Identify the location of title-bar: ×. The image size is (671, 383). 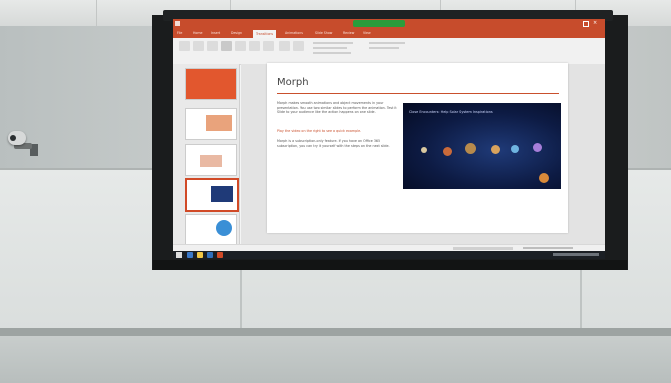
(389, 24).